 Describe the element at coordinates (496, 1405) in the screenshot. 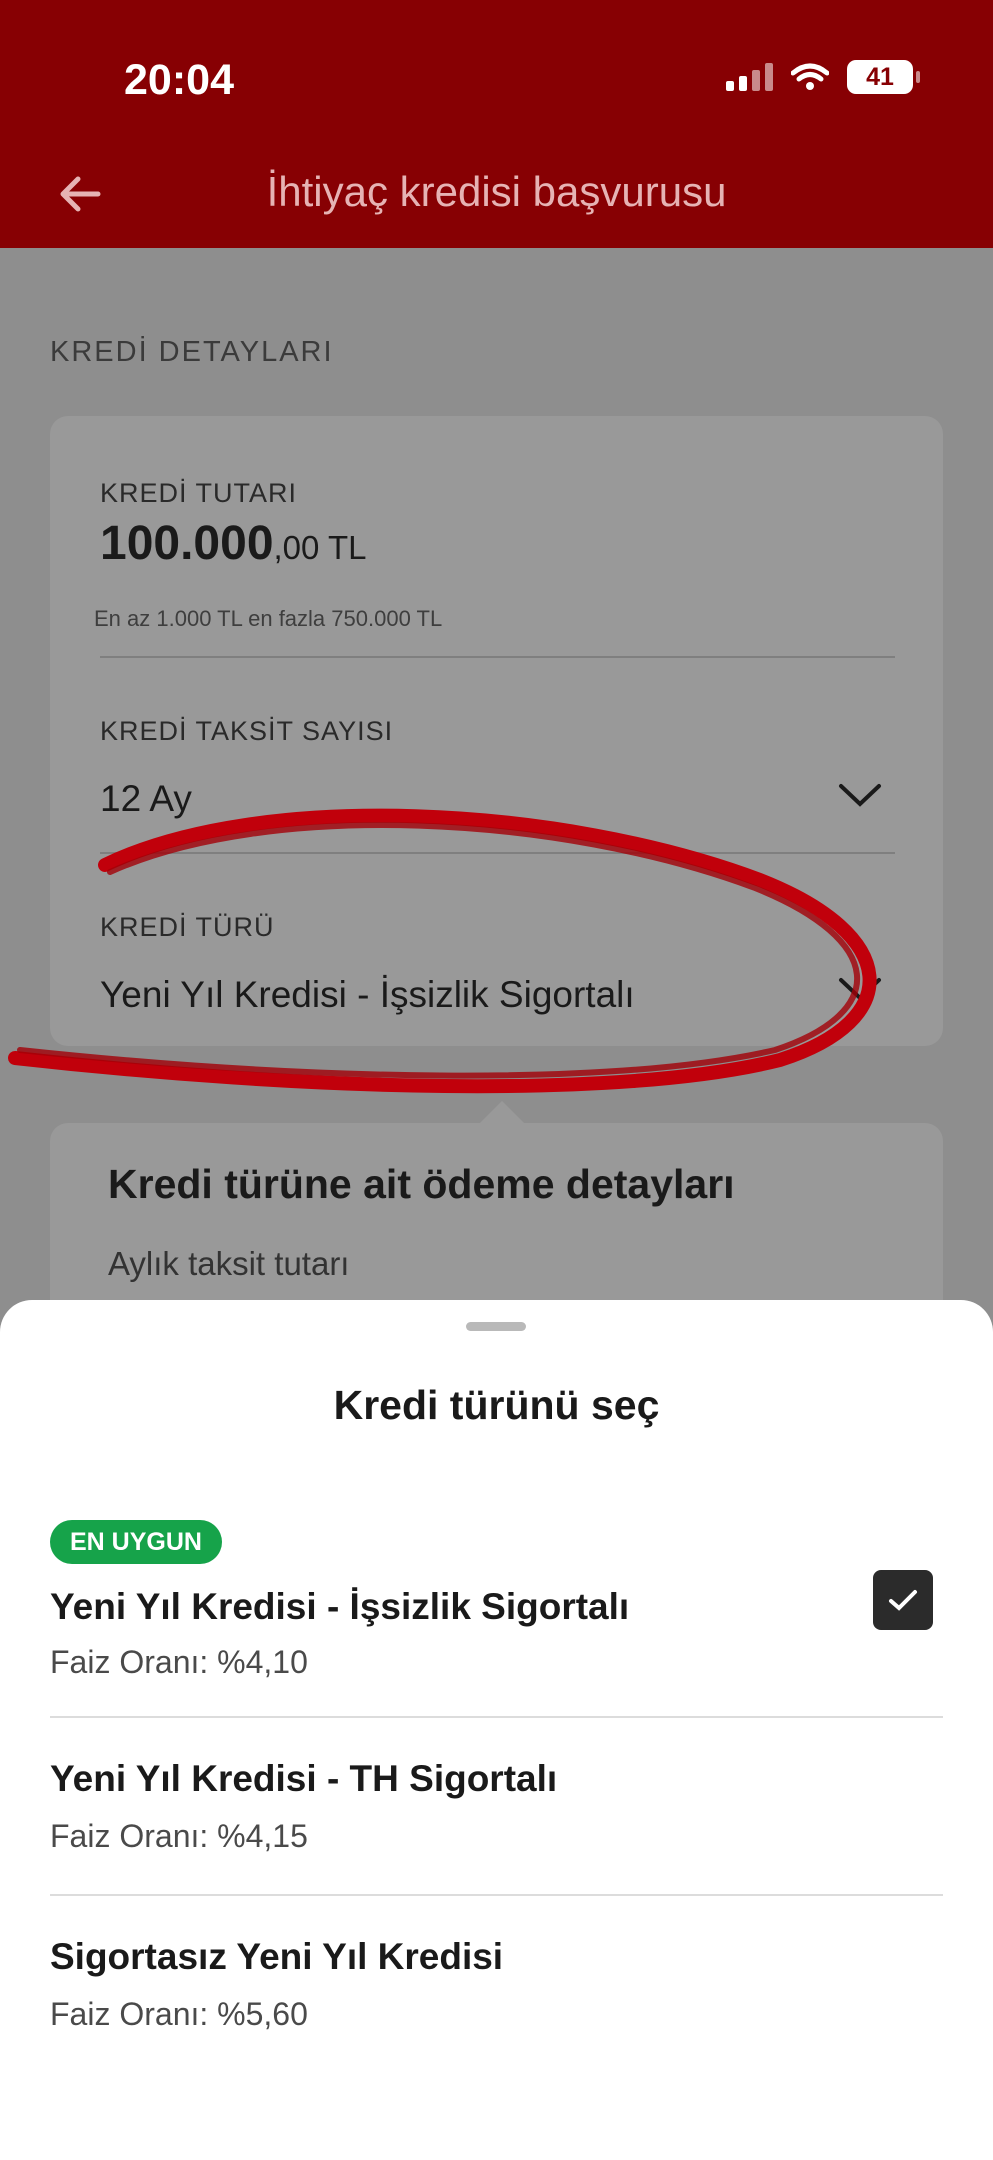

I see `sheet-title: Kredi türünü seç` at that location.